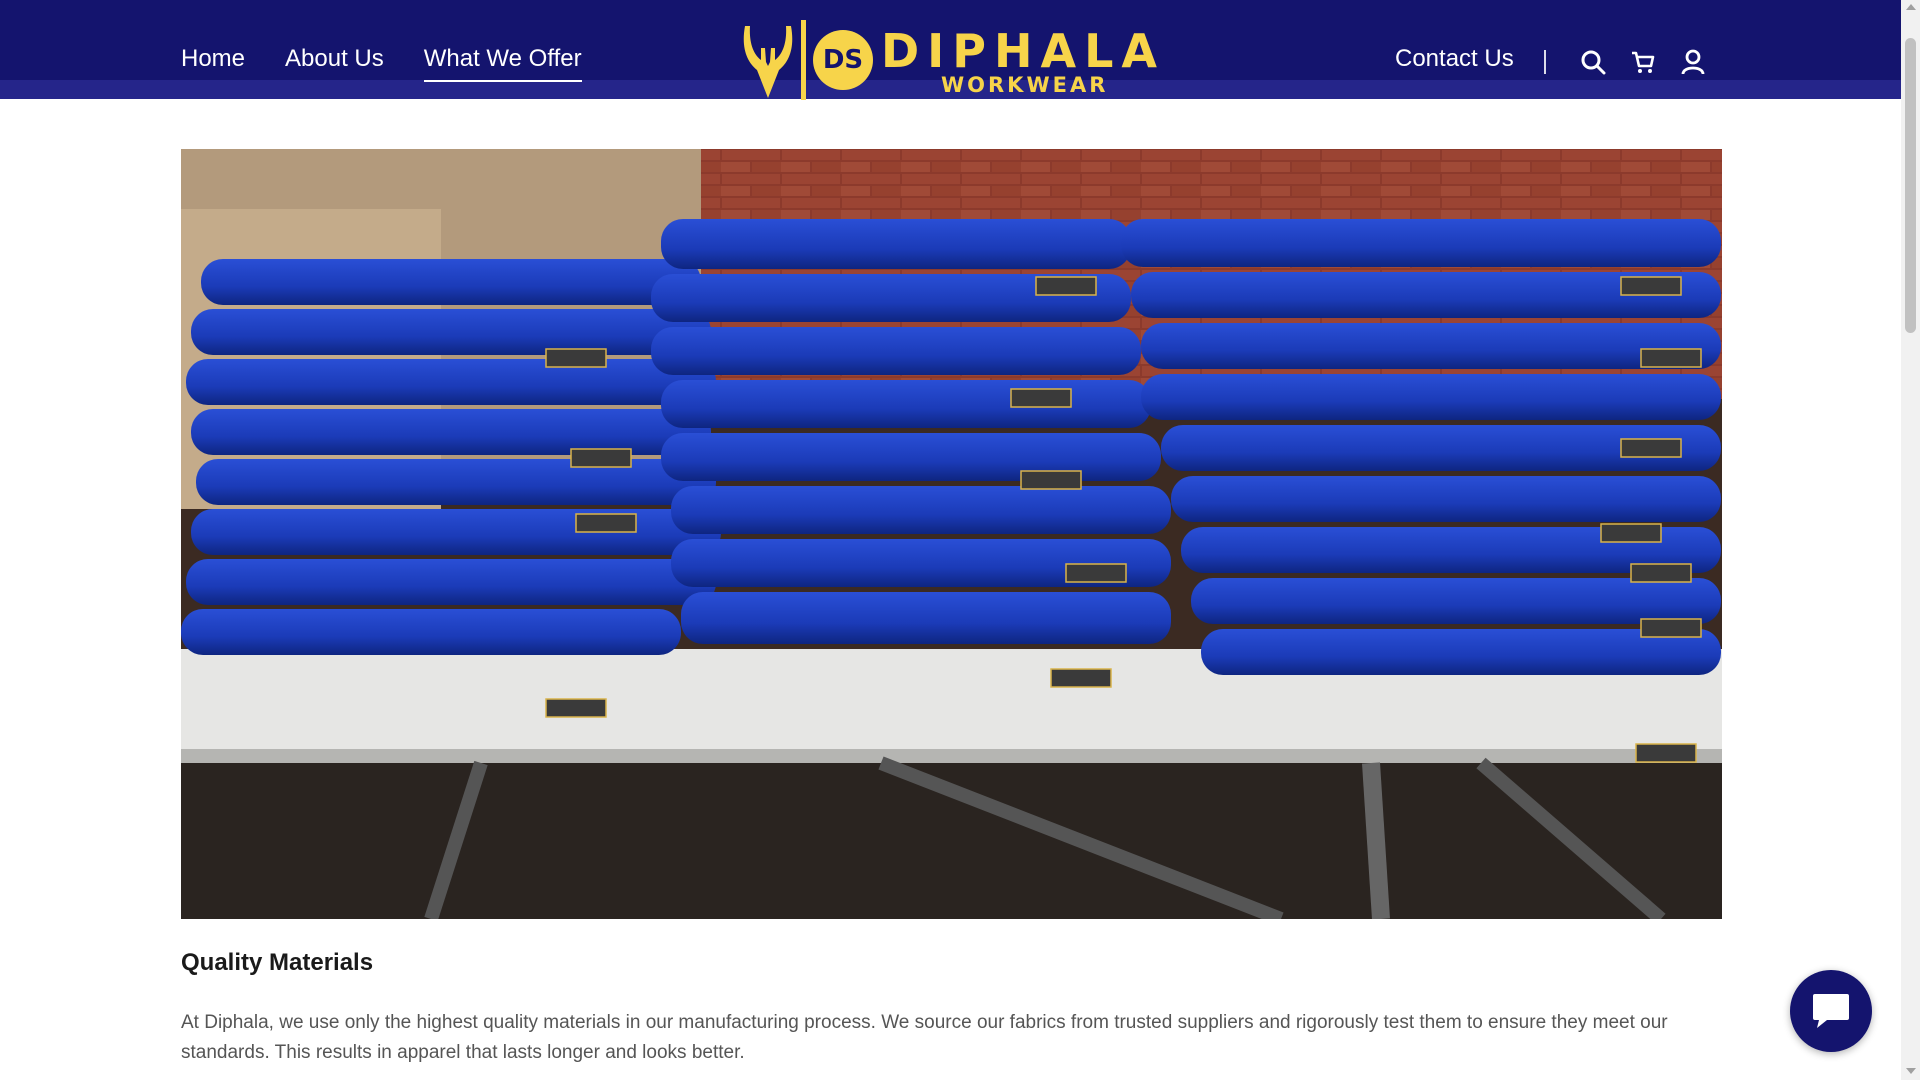 Image resolution: width=1920 pixels, height=1080 pixels. I want to click on chat-button, so click(1831, 1011).